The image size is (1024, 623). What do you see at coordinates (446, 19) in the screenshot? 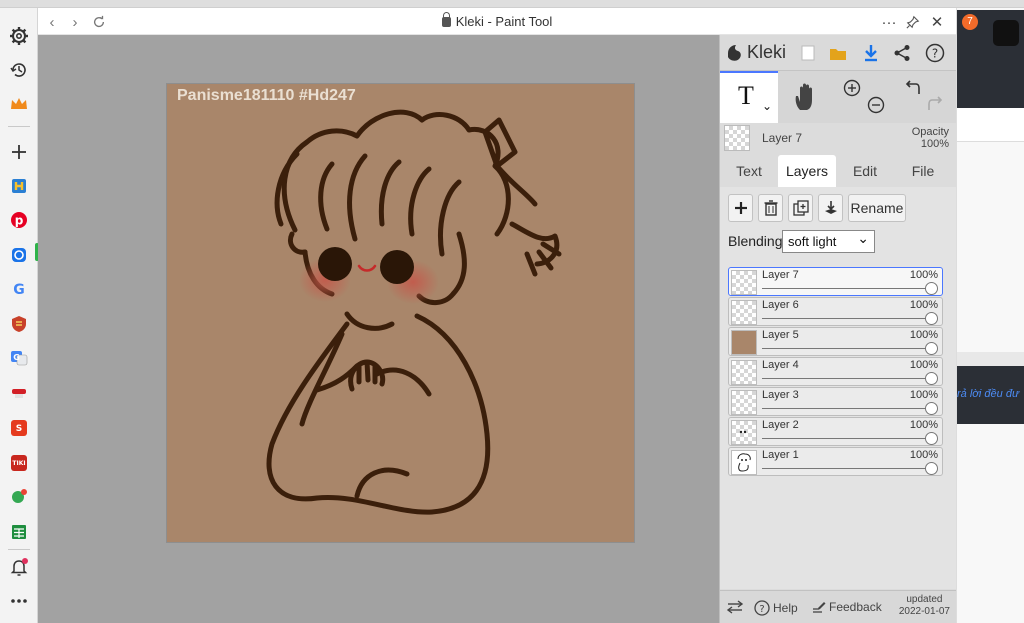
I see `lock-icon` at bounding box center [446, 19].